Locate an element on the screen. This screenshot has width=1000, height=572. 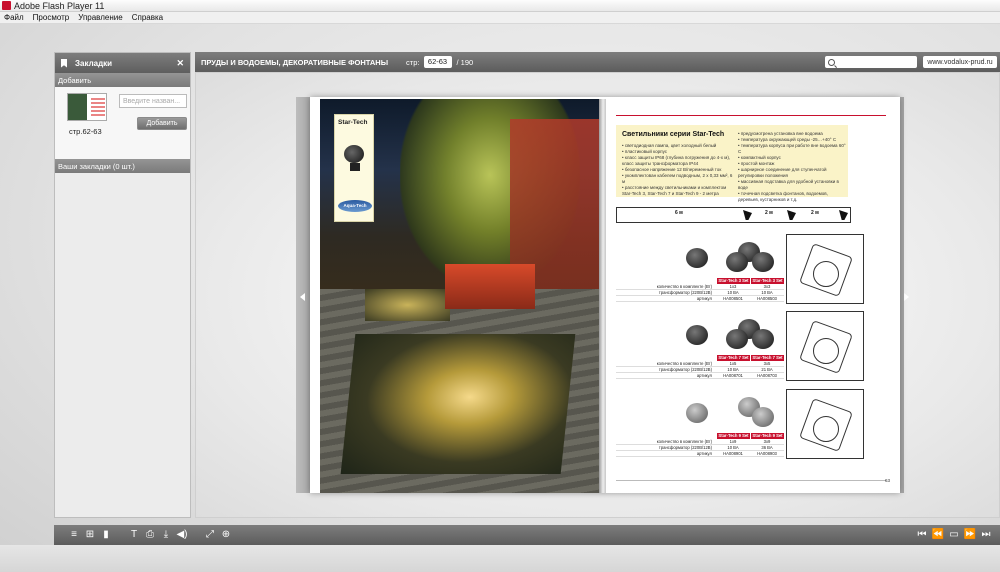
website-link: www.vodalux-prud.ru is located at coordinates (960, 62).